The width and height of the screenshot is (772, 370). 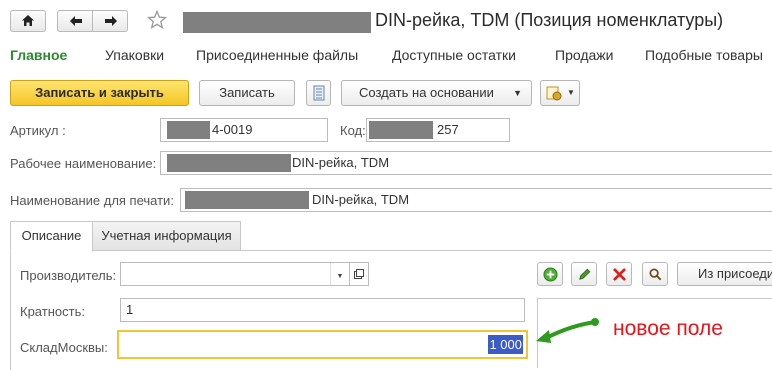 I want to click on code-label: Код:, so click(x=353, y=130).